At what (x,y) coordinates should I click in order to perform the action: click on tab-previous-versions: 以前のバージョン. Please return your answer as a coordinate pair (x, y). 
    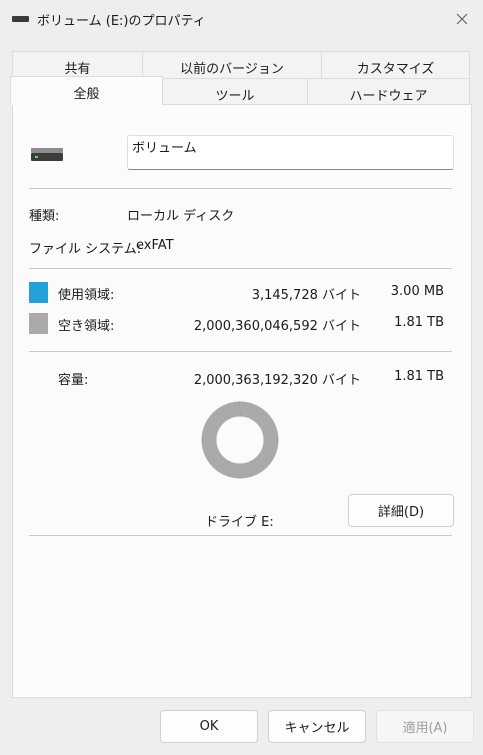
    Looking at the image, I should click on (232, 65).